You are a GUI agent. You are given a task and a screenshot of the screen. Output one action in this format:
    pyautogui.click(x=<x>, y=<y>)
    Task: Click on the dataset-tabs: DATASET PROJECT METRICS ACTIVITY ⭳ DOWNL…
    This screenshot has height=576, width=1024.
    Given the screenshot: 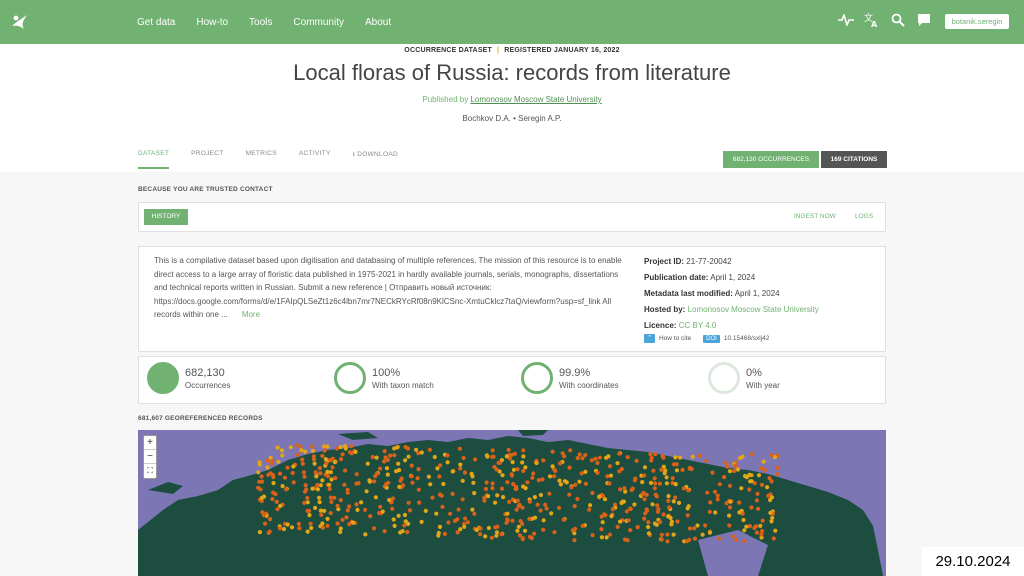 What is the action you would take?
    pyautogui.click(x=290, y=159)
    